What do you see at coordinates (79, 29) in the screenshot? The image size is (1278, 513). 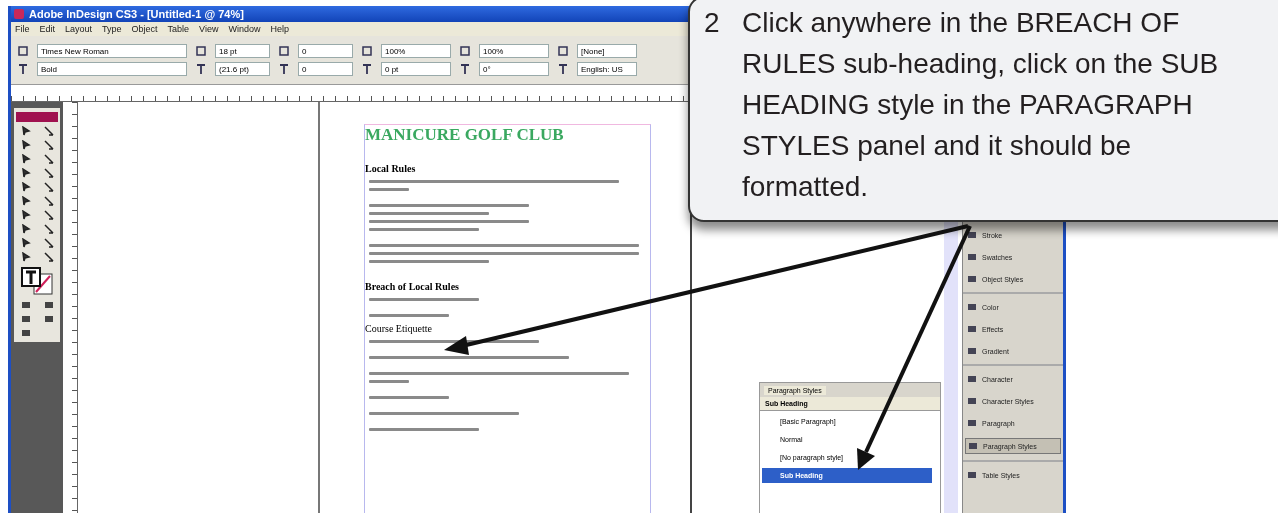 I see `menu-item: Layout` at bounding box center [79, 29].